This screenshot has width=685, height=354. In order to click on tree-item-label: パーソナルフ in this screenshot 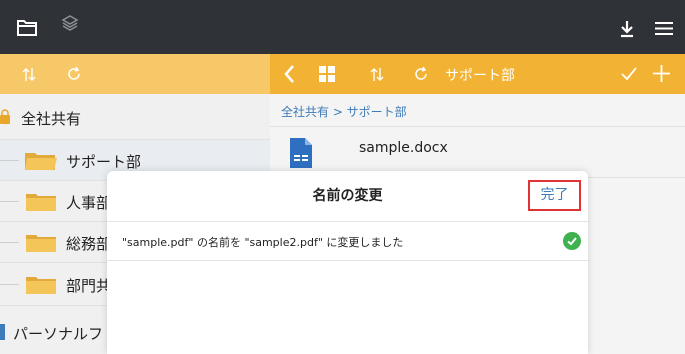, I will do `click(58, 334)`.